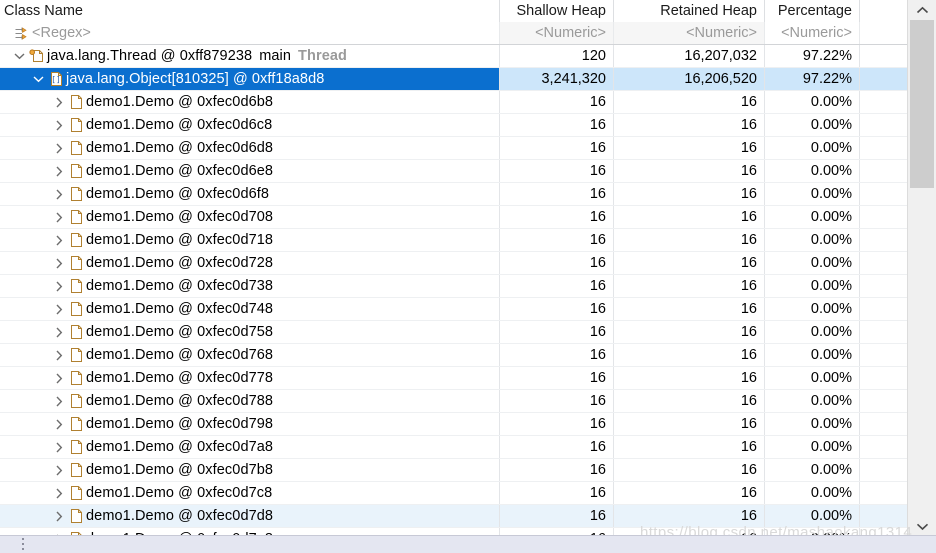 The width and height of the screenshot is (936, 553). Describe the element at coordinates (557, 33) in the screenshot. I see `filter-shallow-heap: <Numeric>` at that location.